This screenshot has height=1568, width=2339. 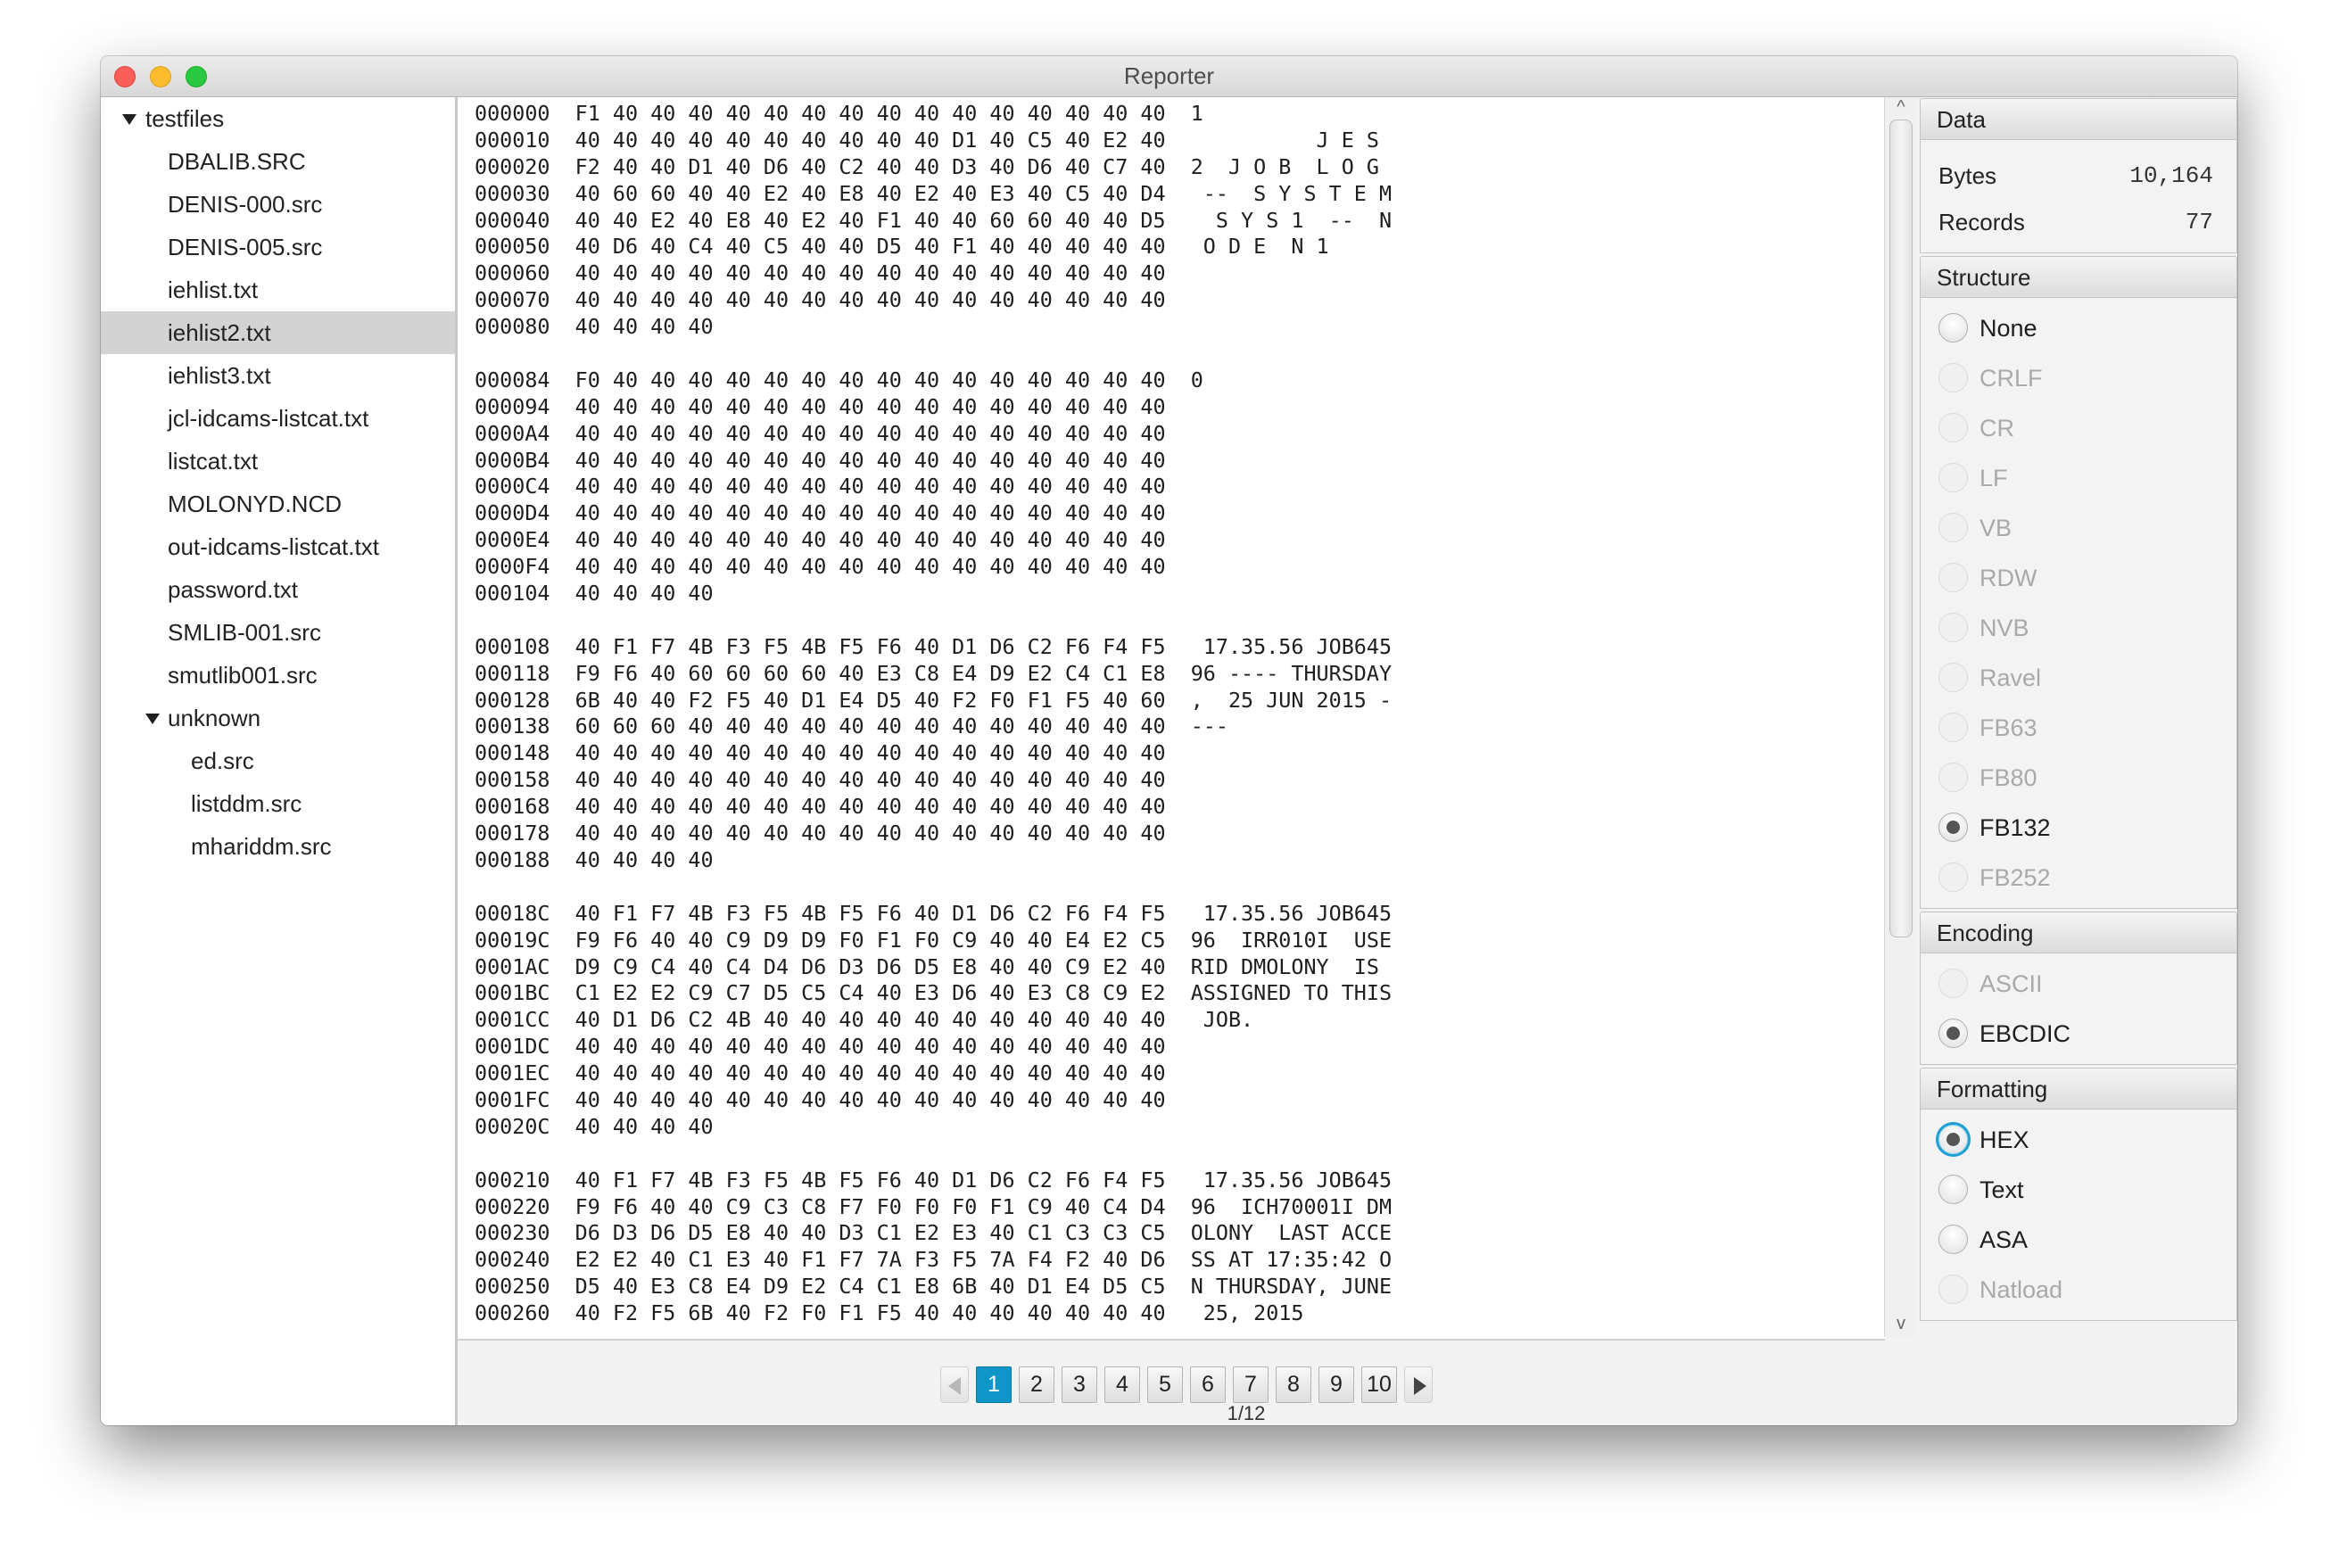 I want to click on page-button: 1, so click(x=994, y=1384).